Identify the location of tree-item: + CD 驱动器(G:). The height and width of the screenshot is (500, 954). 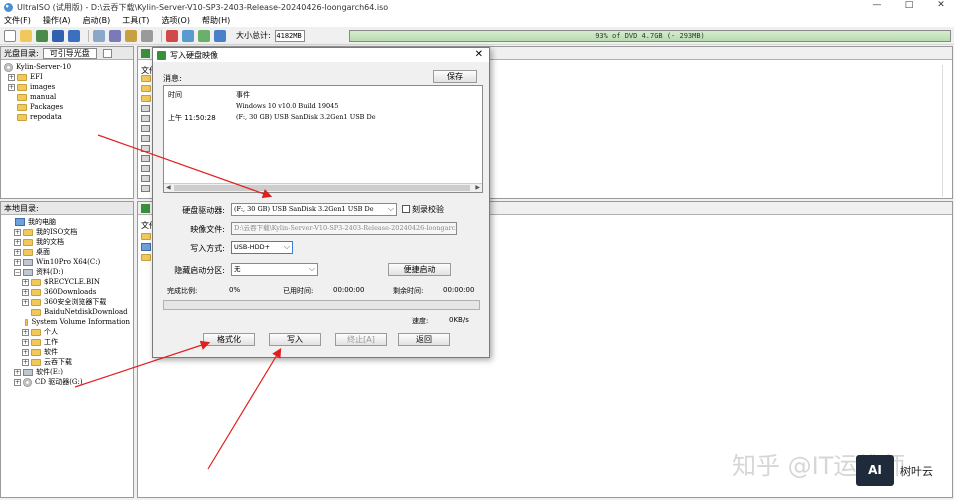
(67, 382).